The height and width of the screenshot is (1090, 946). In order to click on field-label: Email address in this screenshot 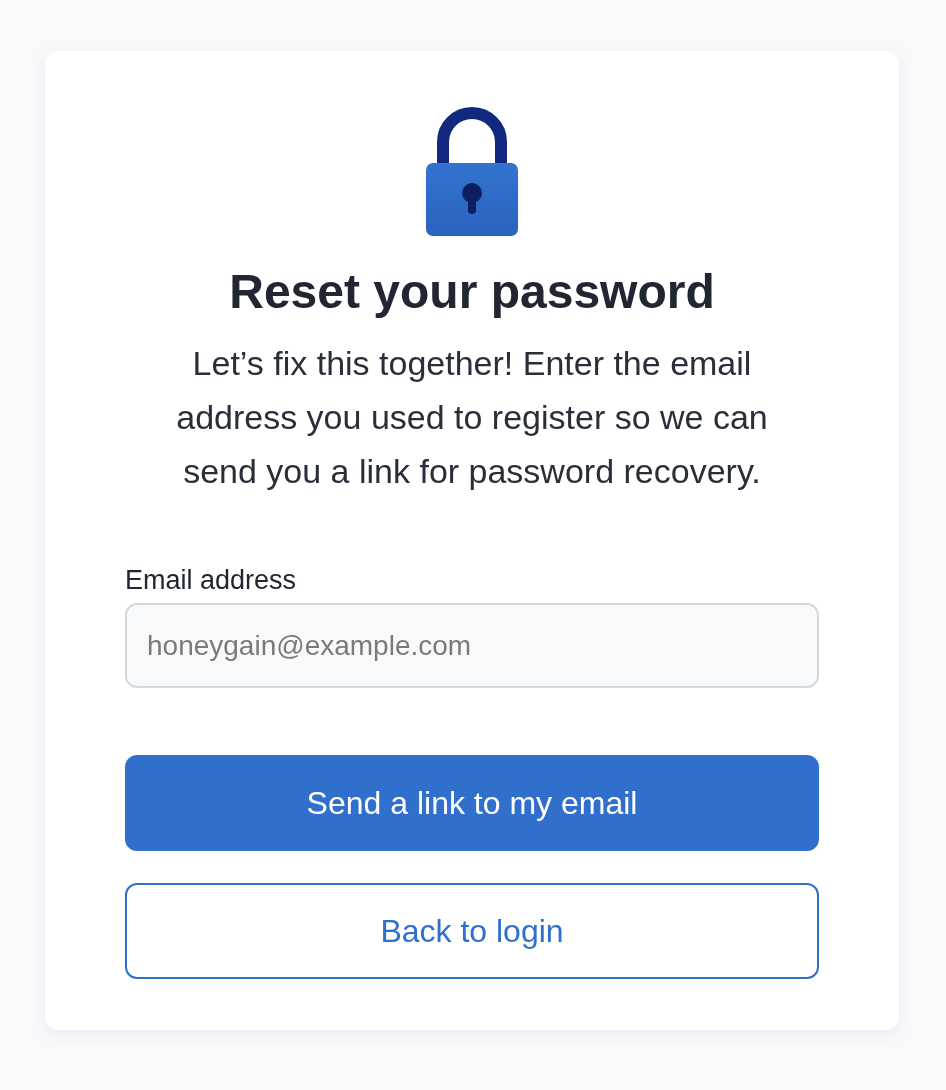, I will do `click(211, 580)`.